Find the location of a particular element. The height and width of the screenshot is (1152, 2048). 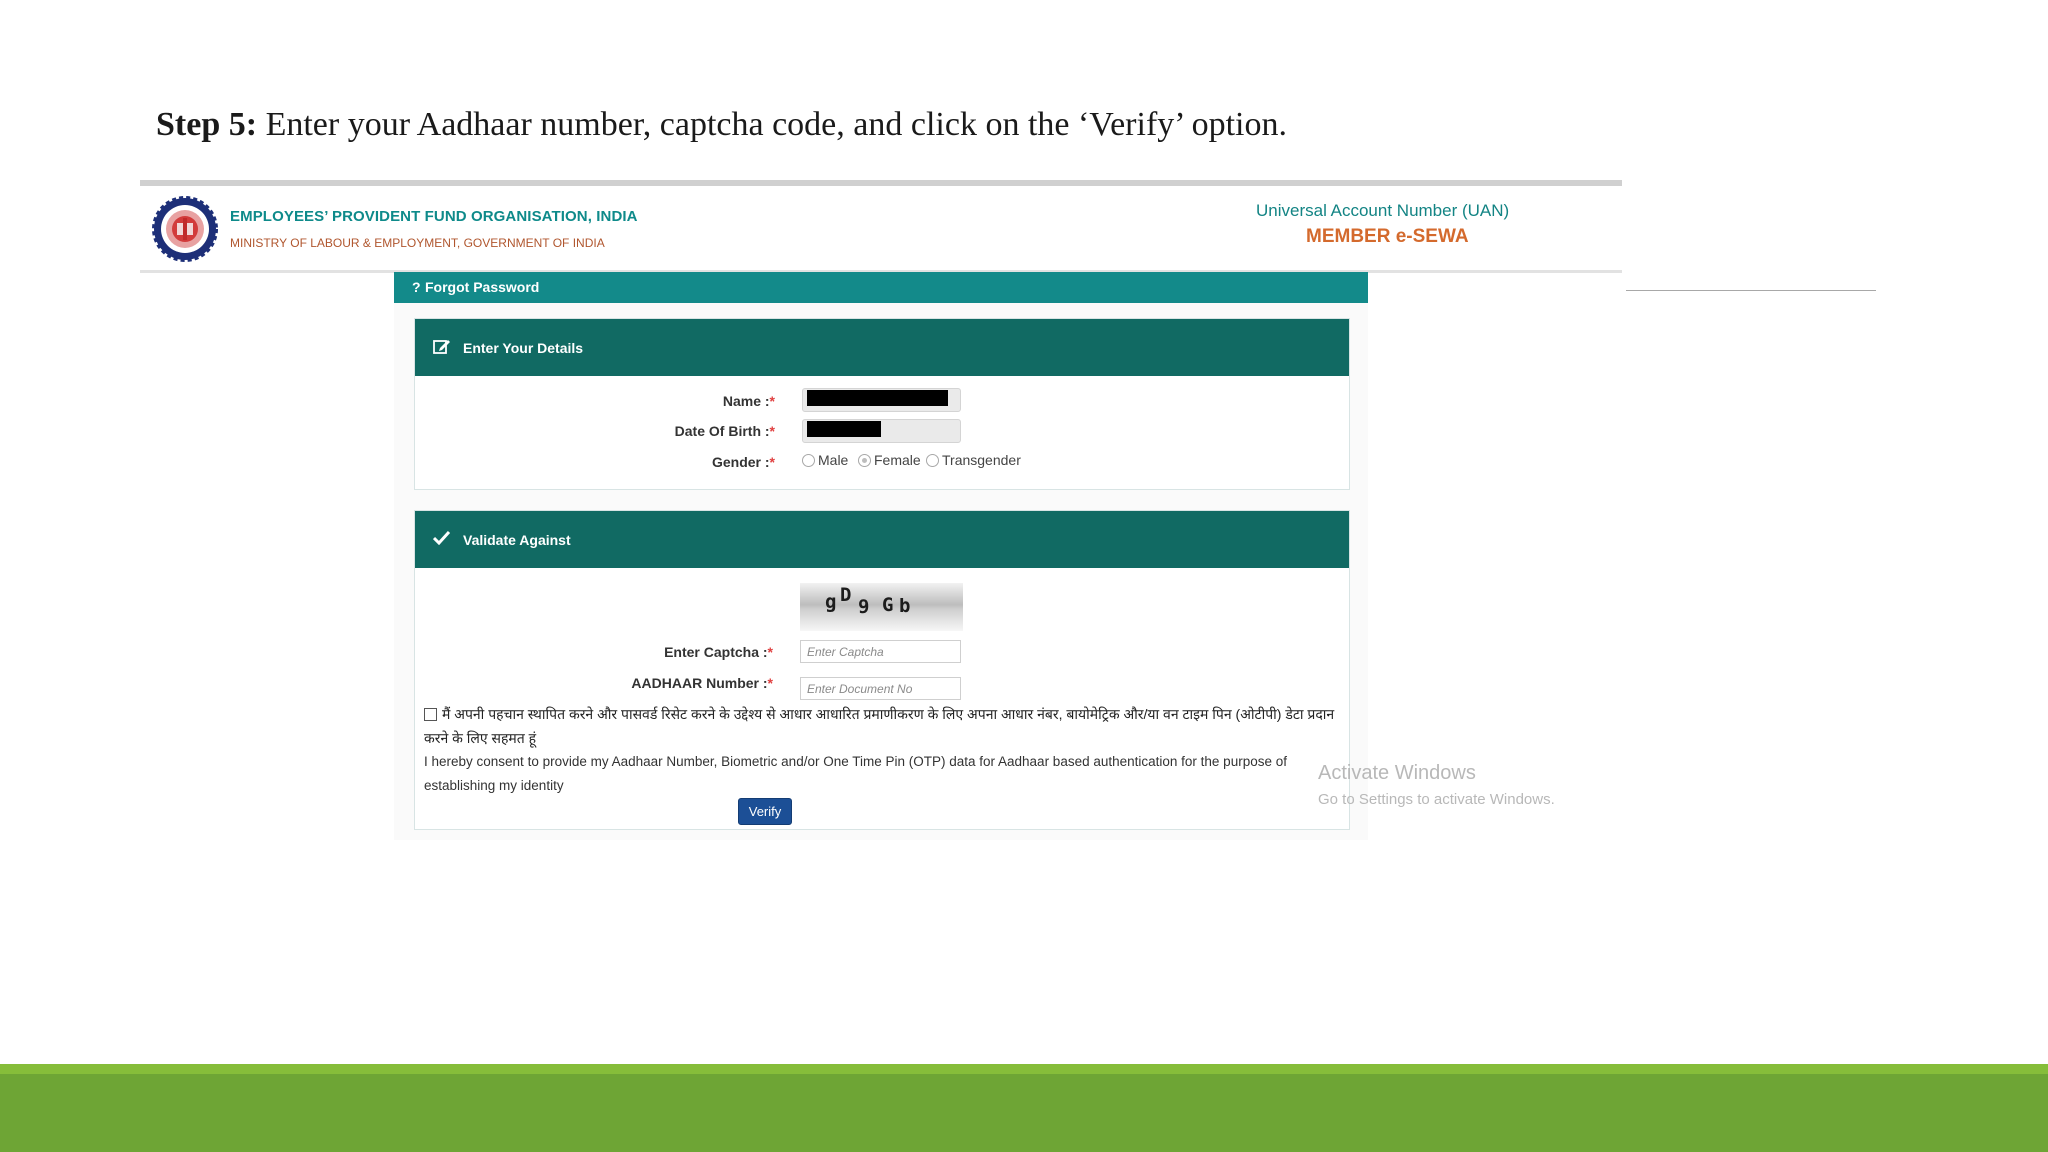

step-label: Step 5: is located at coordinates (207, 124).